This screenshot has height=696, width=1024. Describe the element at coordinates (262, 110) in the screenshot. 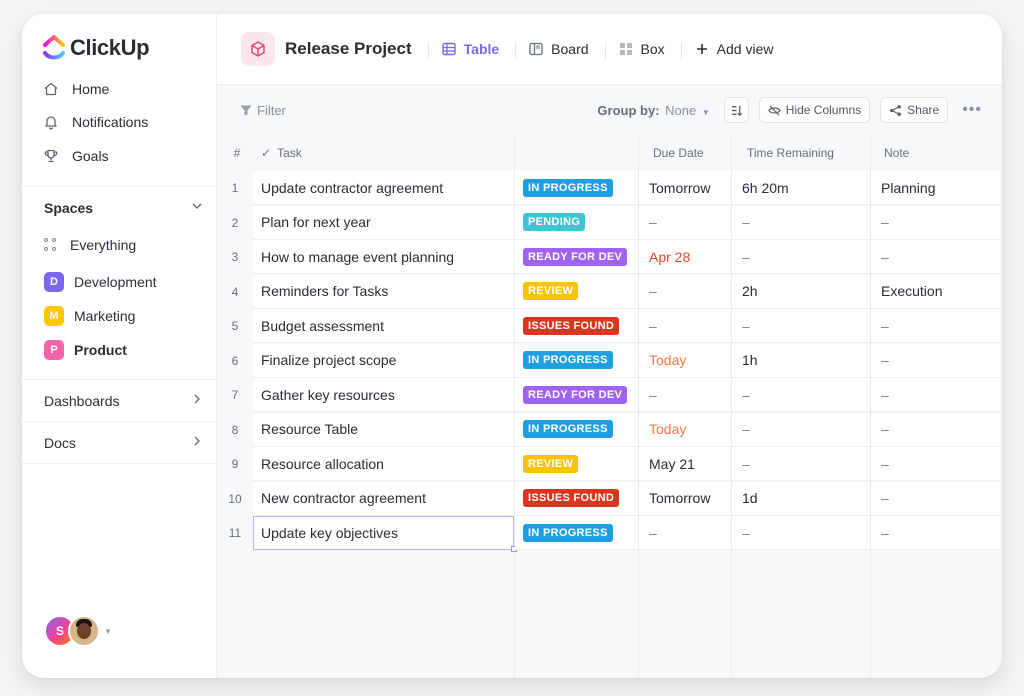

I see `filter-button: Filter` at that location.